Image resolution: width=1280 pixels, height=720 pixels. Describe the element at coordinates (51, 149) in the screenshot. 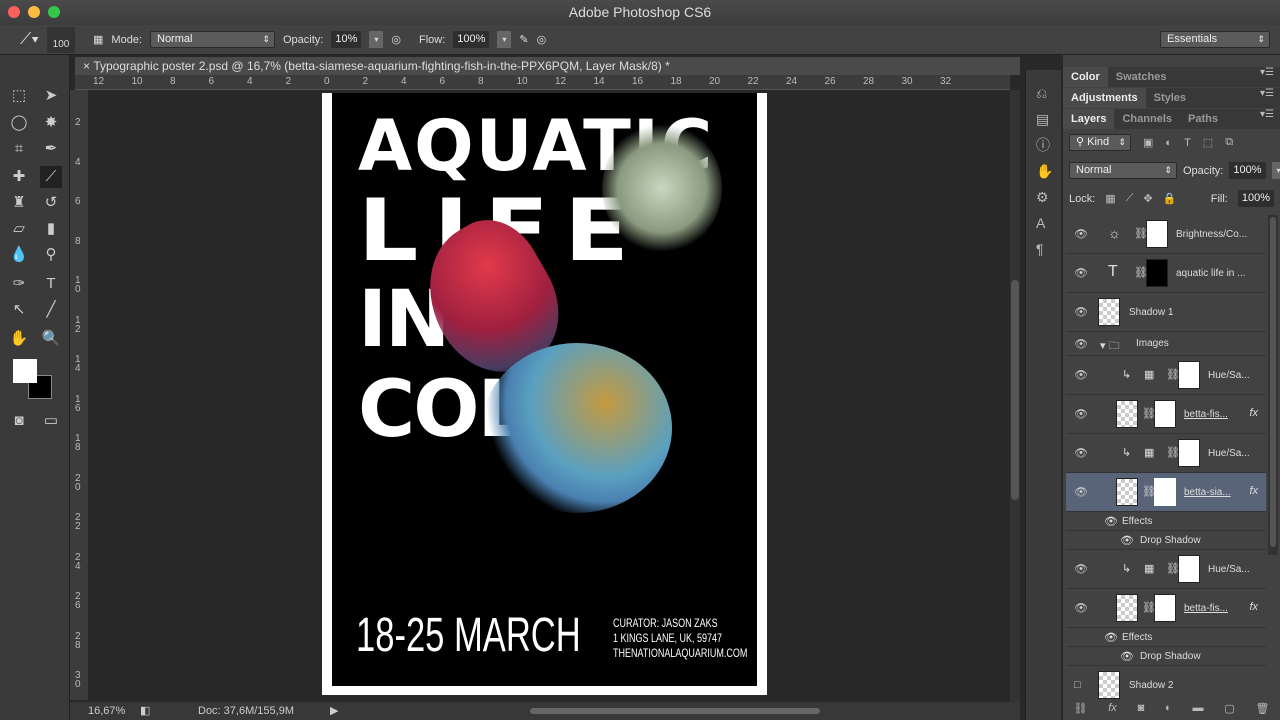

I see `eyedropper-icon: ✒` at that location.